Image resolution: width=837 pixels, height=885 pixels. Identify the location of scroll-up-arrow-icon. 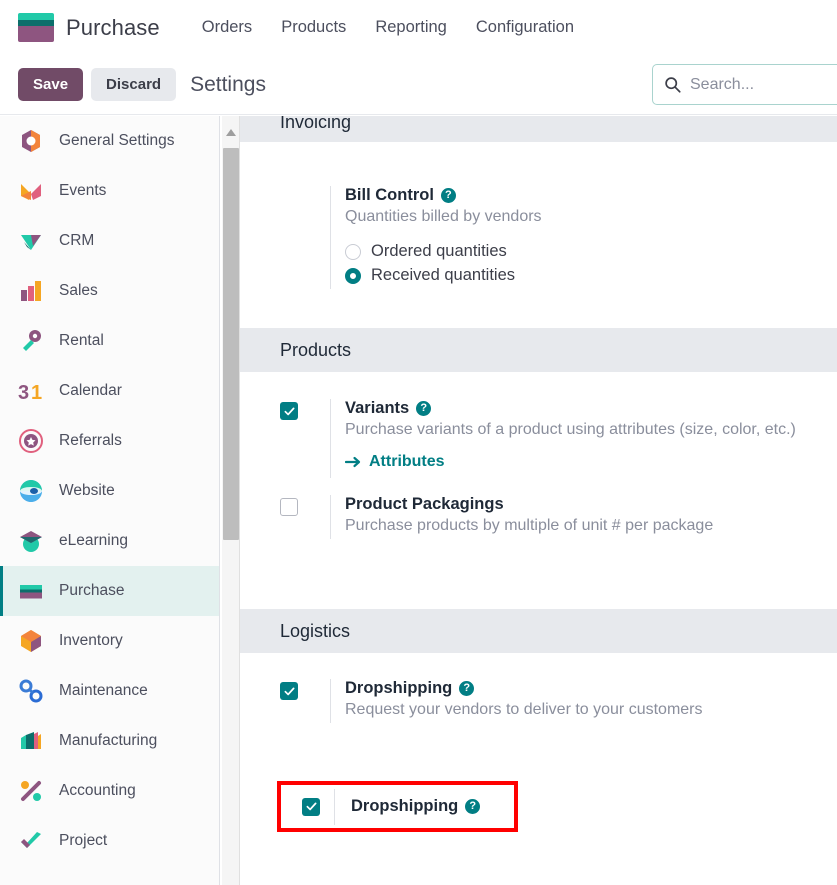
(231, 133).